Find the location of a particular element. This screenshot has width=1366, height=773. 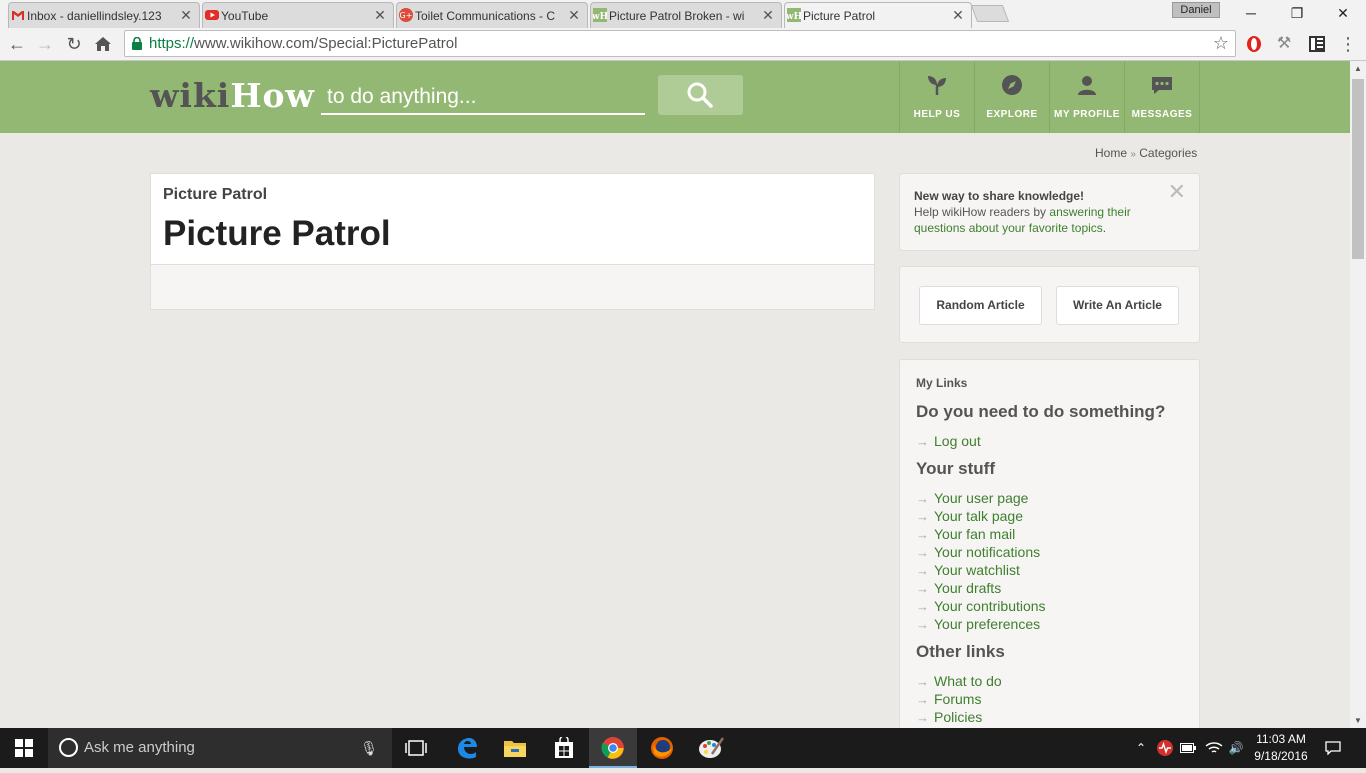

tab-gmail: Inbox - daniellindsley.123 ✕ is located at coordinates (104, 15).